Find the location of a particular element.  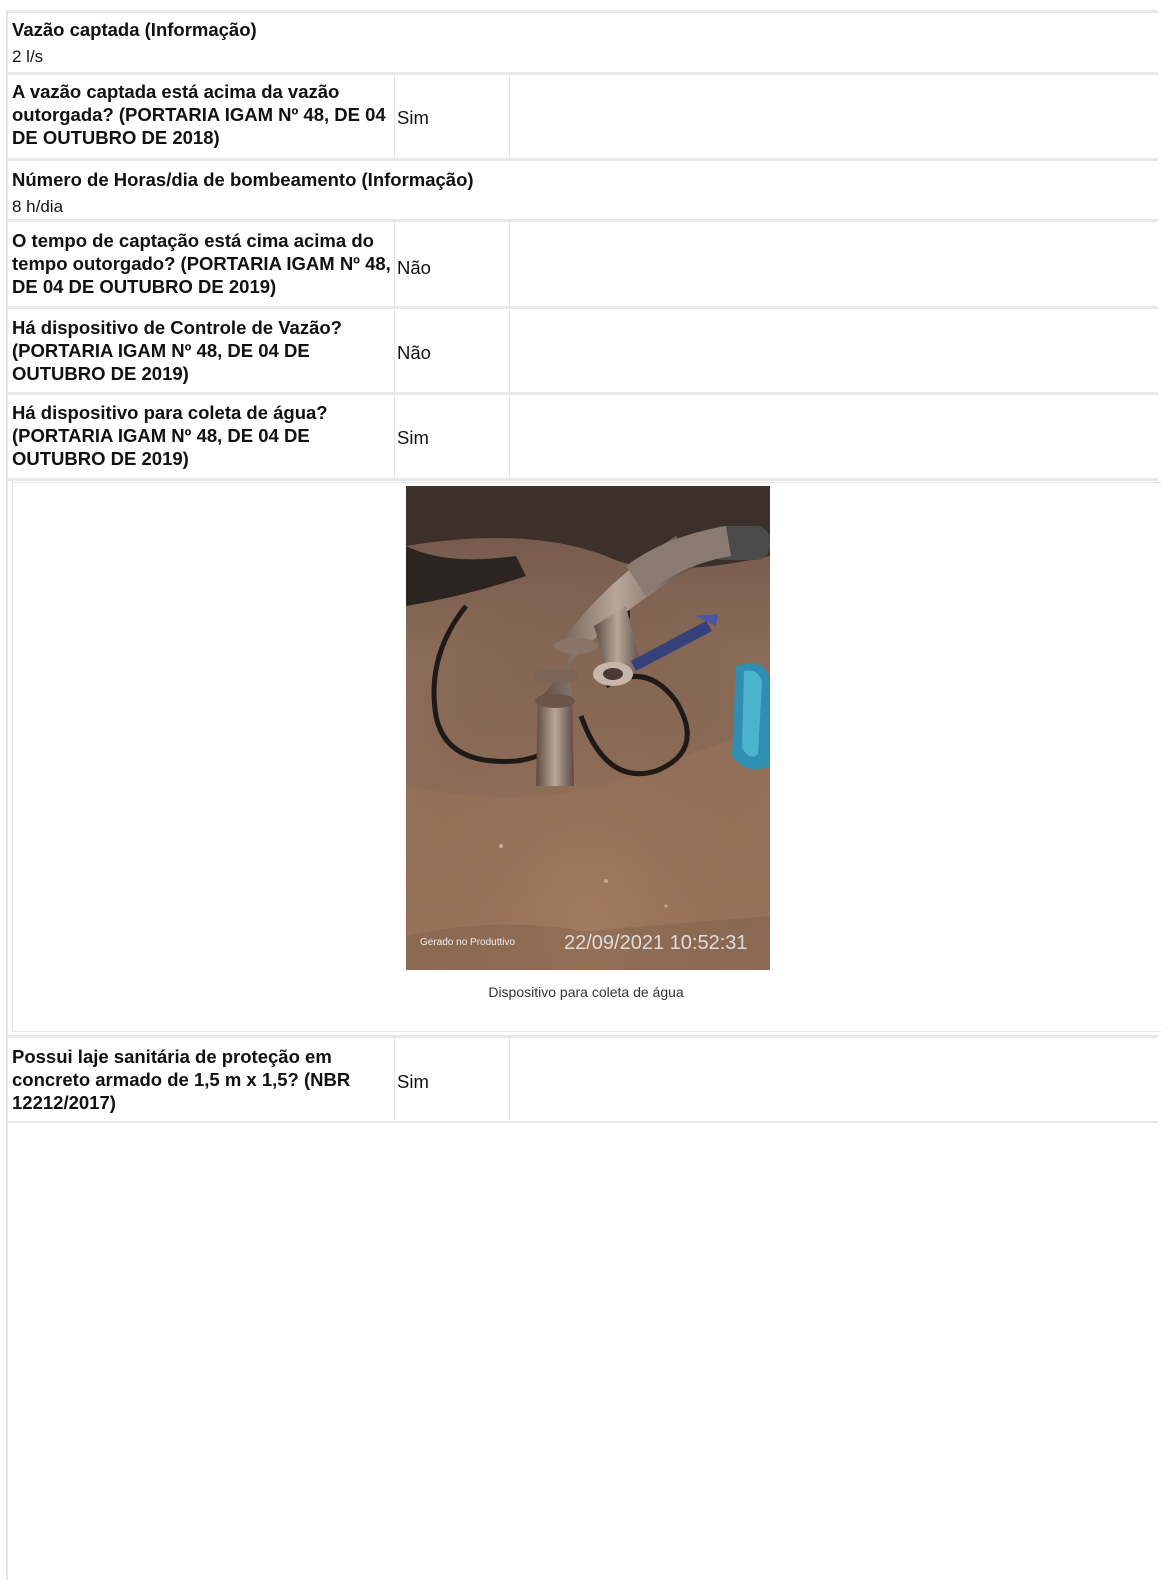

row-value-flow-control-device: Não is located at coordinates (414, 352).